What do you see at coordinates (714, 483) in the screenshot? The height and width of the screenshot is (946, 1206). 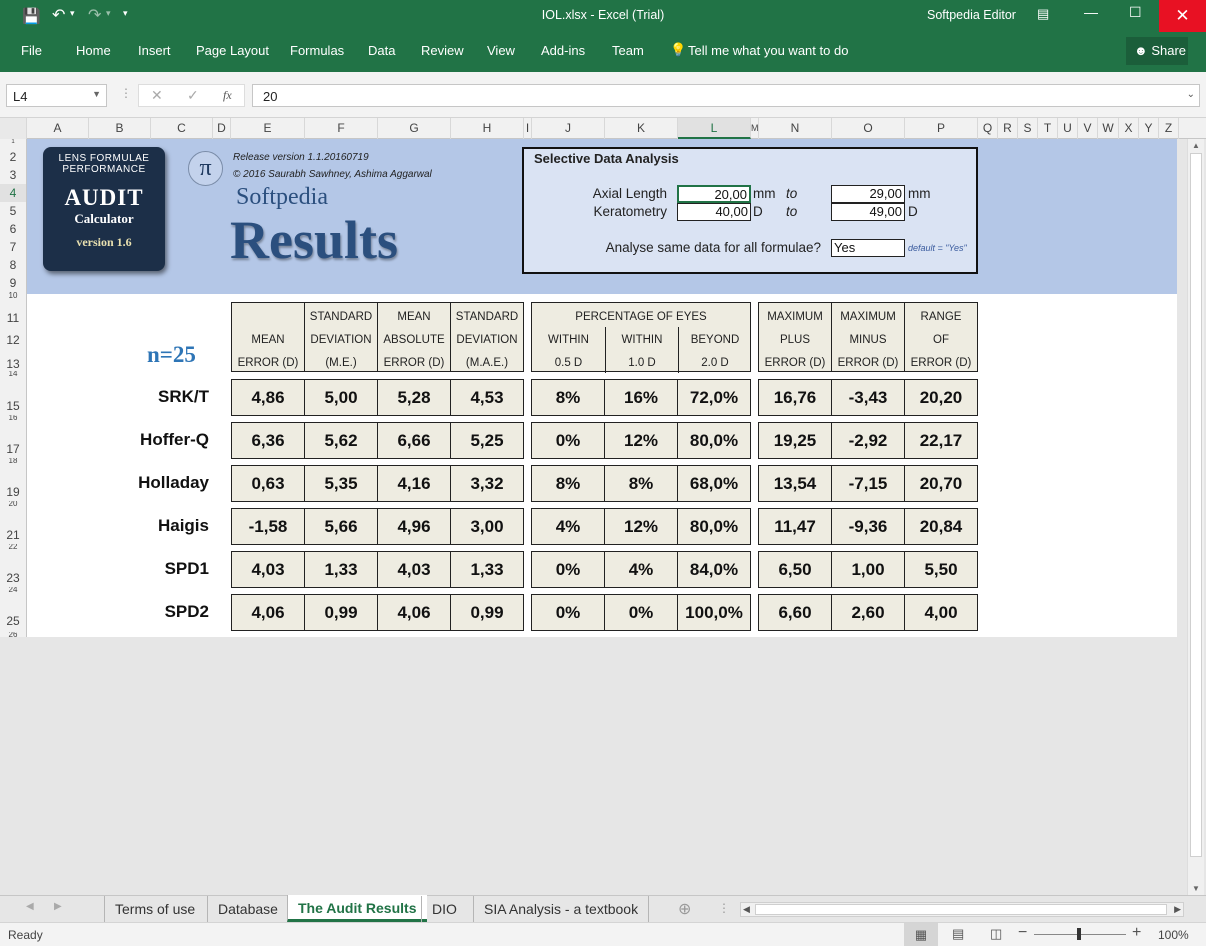 I see `result-cell: 68,0%` at bounding box center [714, 483].